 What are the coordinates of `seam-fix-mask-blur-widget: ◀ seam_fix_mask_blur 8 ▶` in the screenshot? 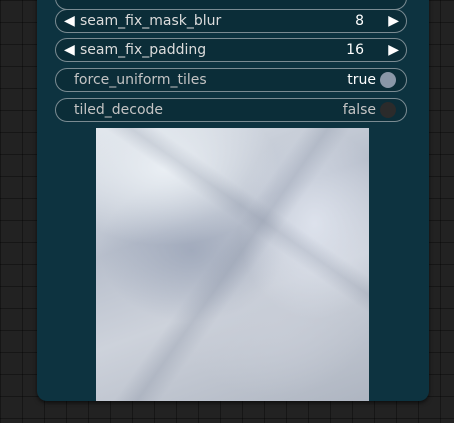 It's located at (231, 21).